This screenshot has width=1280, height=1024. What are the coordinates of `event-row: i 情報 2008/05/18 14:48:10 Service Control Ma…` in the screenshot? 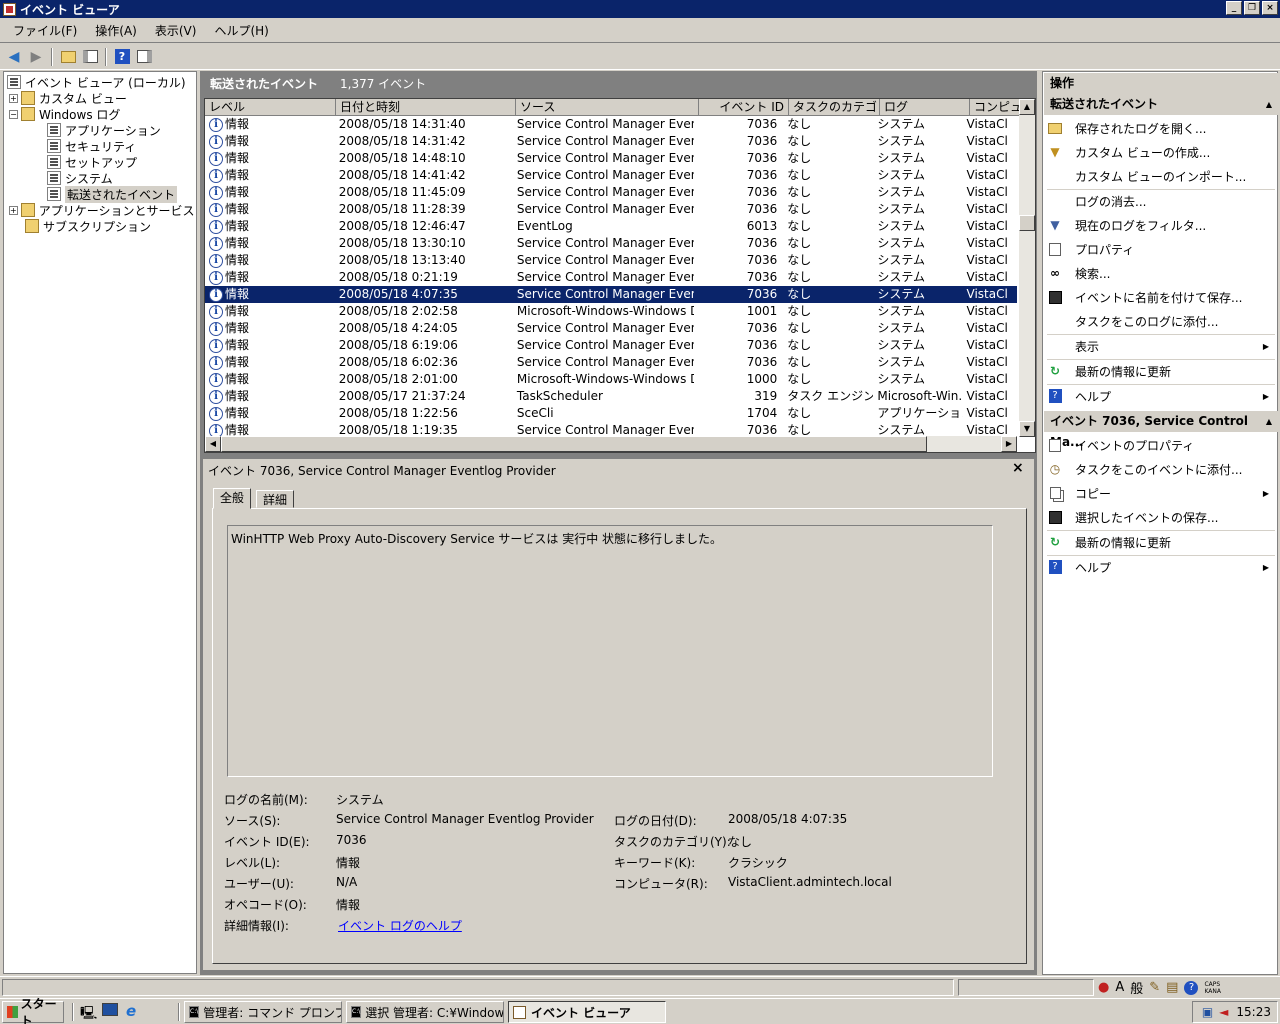 It's located at (611, 158).